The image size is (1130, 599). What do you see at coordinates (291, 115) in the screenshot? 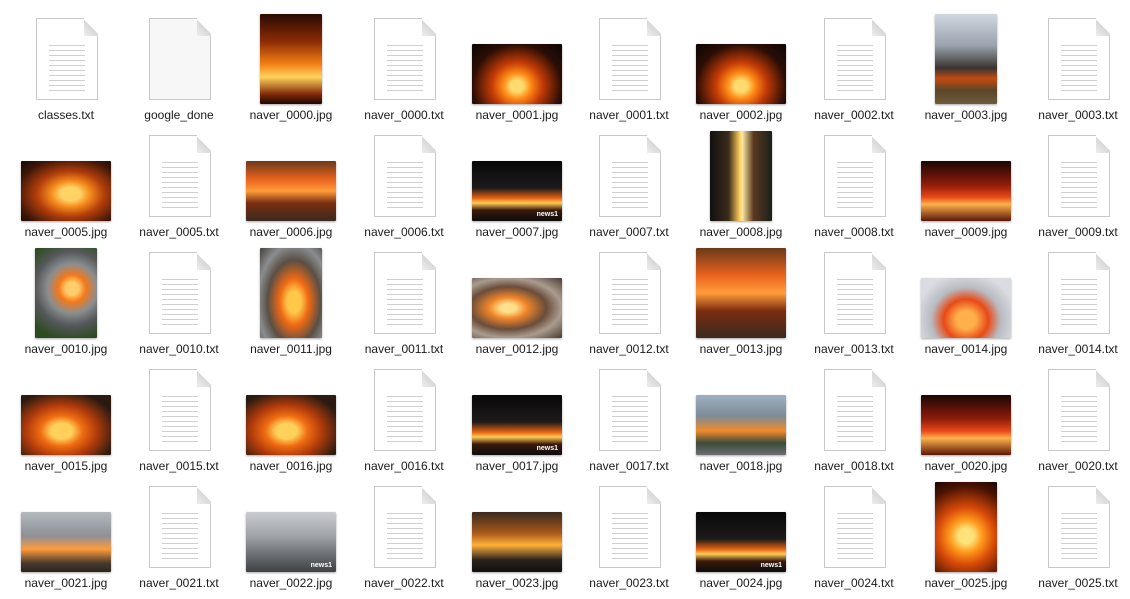
I see `file-name-label: naver_0000.jpg` at bounding box center [291, 115].